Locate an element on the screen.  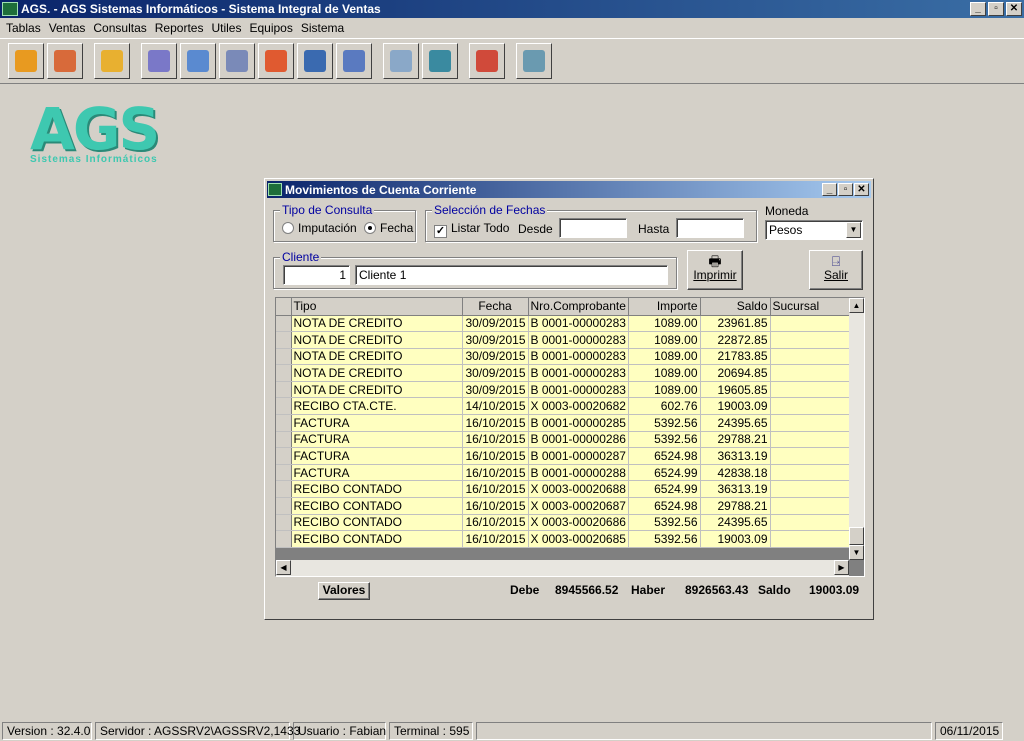
radio-fecha: Fecha is located at coordinates (388, 228).